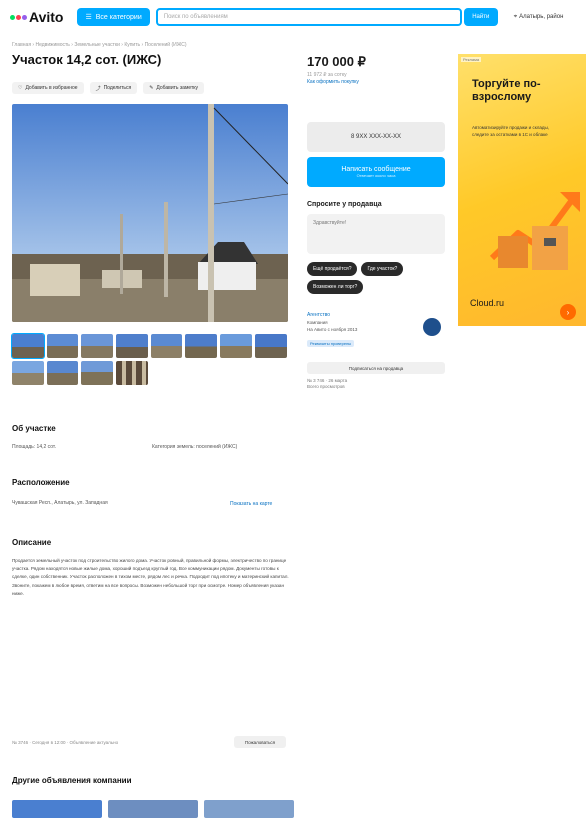  I want to click on other-listings, so click(153, 809).